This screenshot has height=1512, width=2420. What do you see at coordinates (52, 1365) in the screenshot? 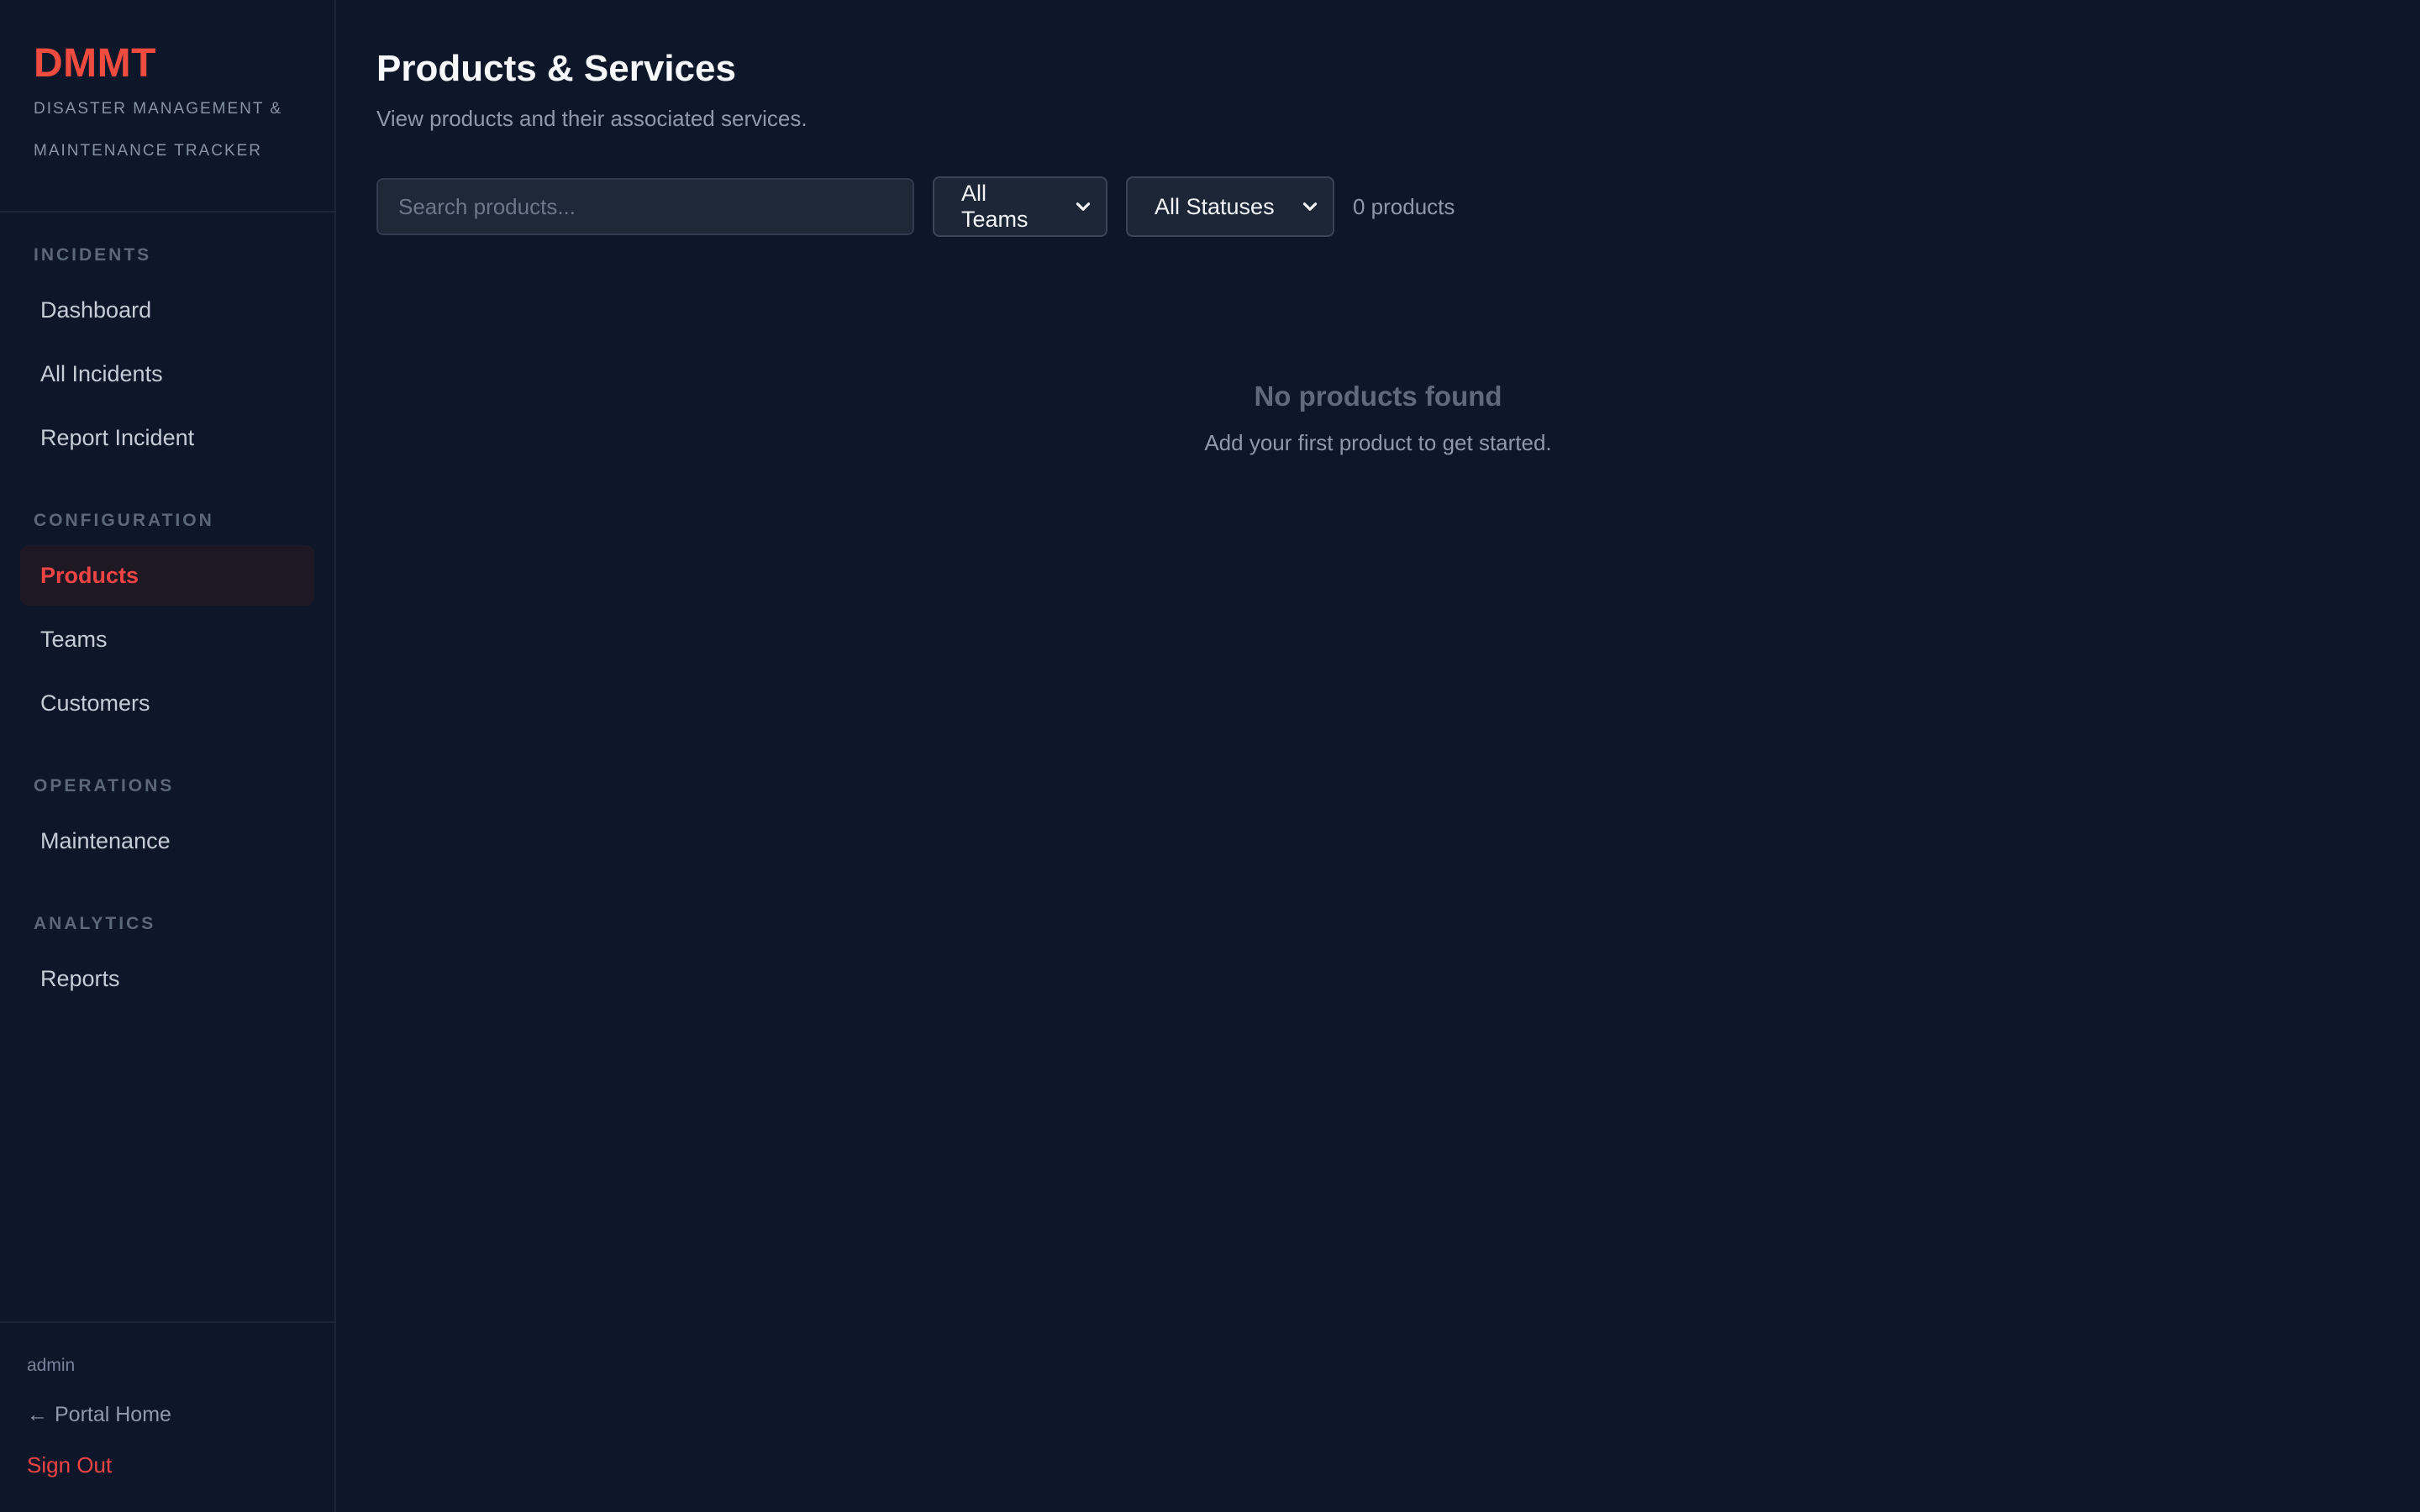
I see `current-user: admin` at bounding box center [52, 1365].